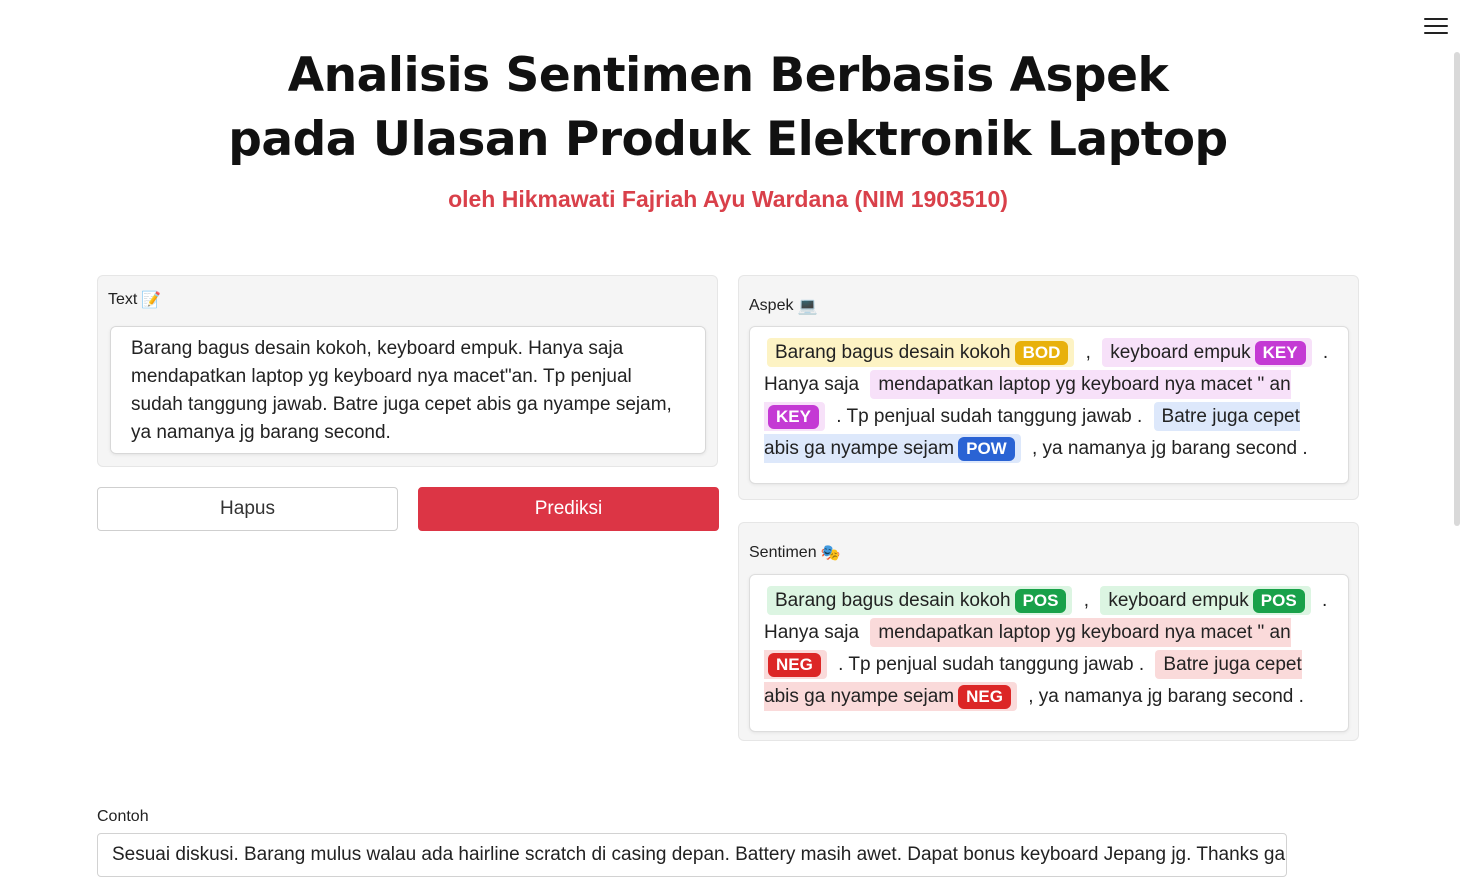  Describe the element at coordinates (728, 139) in the screenshot. I see `title-line-2: pada Ulasan Produk Elektronik Laptop` at that location.